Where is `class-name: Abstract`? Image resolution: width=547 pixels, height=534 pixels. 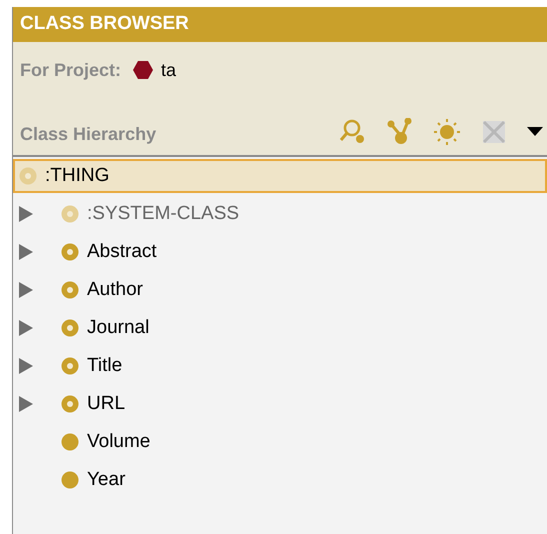
class-name: Abstract is located at coordinates (122, 252).